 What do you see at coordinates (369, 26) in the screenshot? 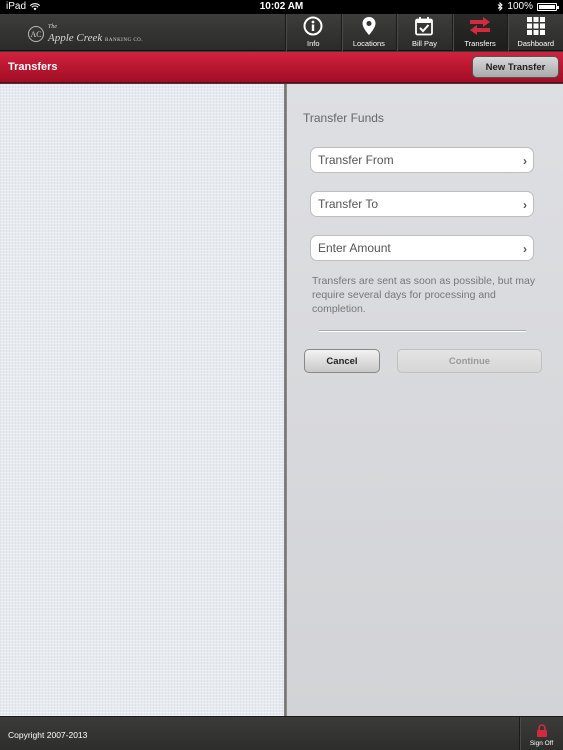
I see `location-pin-icon` at bounding box center [369, 26].